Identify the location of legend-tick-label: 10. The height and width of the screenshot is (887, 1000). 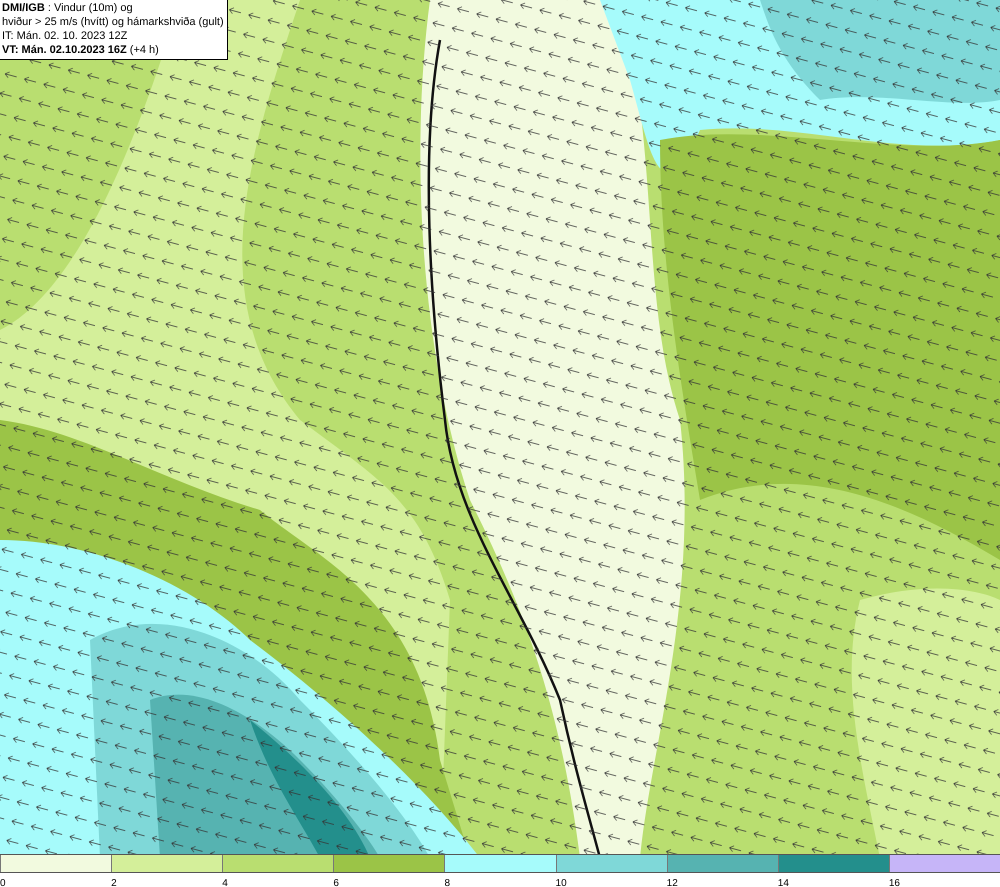
(561, 882).